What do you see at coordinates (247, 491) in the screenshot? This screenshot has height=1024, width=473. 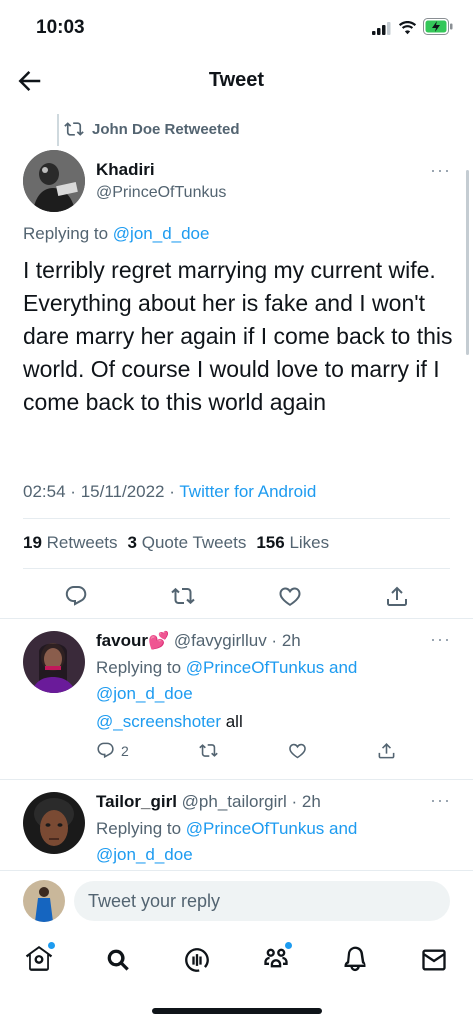 I see `tweet-source: Twitter for Android` at bounding box center [247, 491].